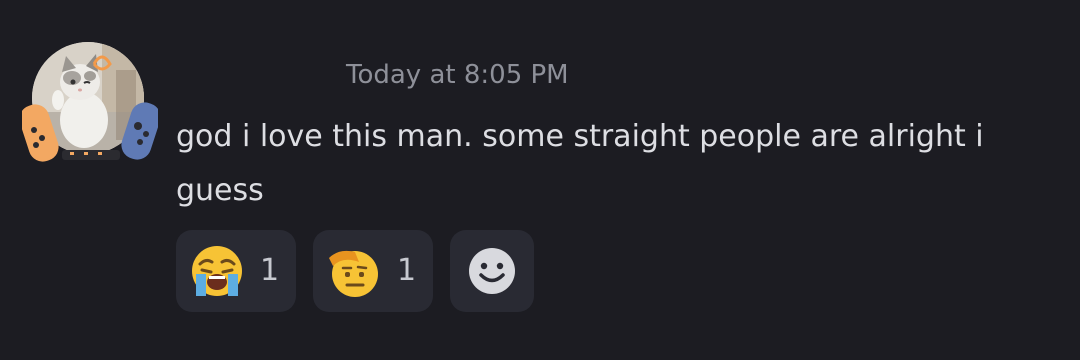 This screenshot has height=360, width=1080. I want to click on smiley-add-reaction-icon, so click(492, 271).